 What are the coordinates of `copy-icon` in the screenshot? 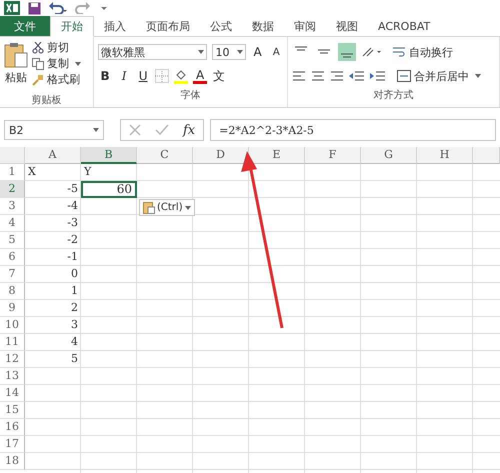 It's located at (38, 64).